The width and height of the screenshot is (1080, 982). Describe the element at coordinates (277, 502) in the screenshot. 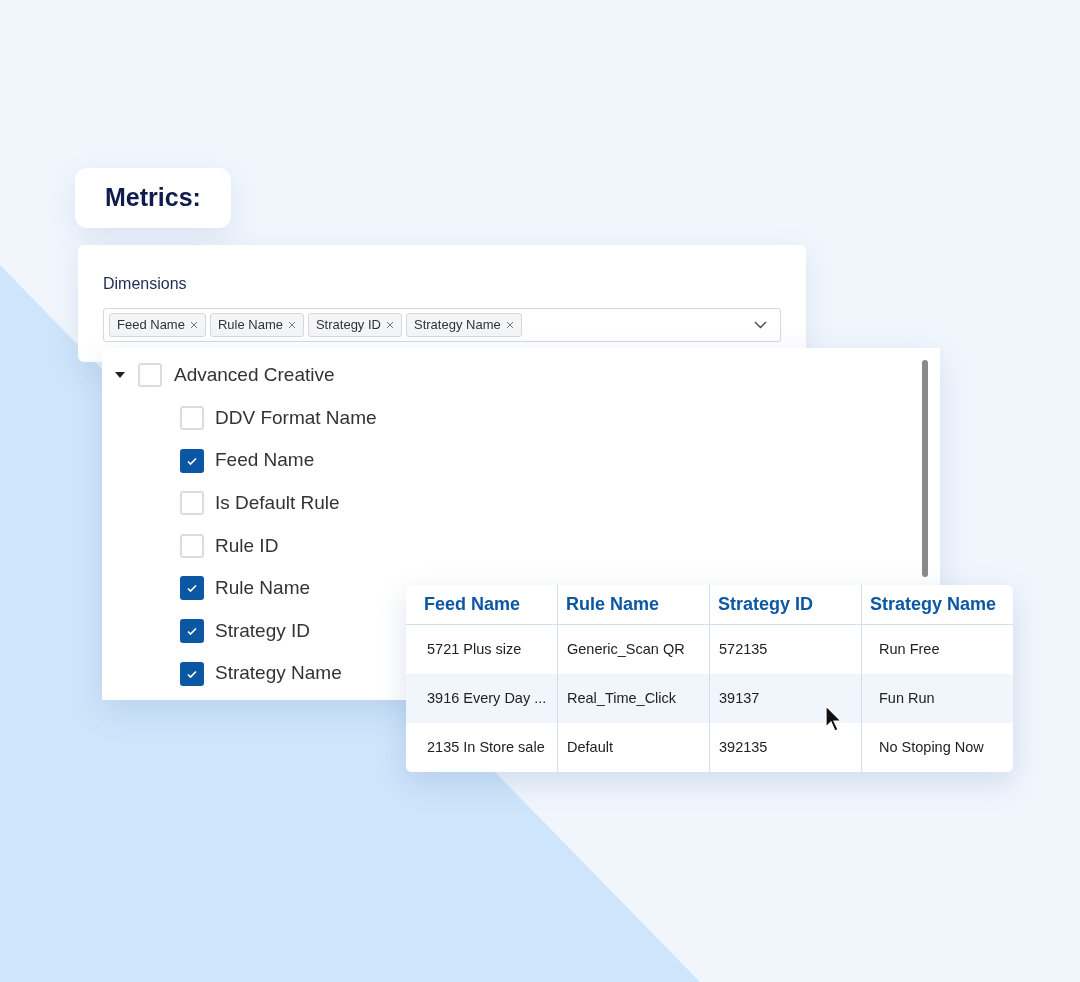

I see `tree-item-label: Is Default Rule` at that location.